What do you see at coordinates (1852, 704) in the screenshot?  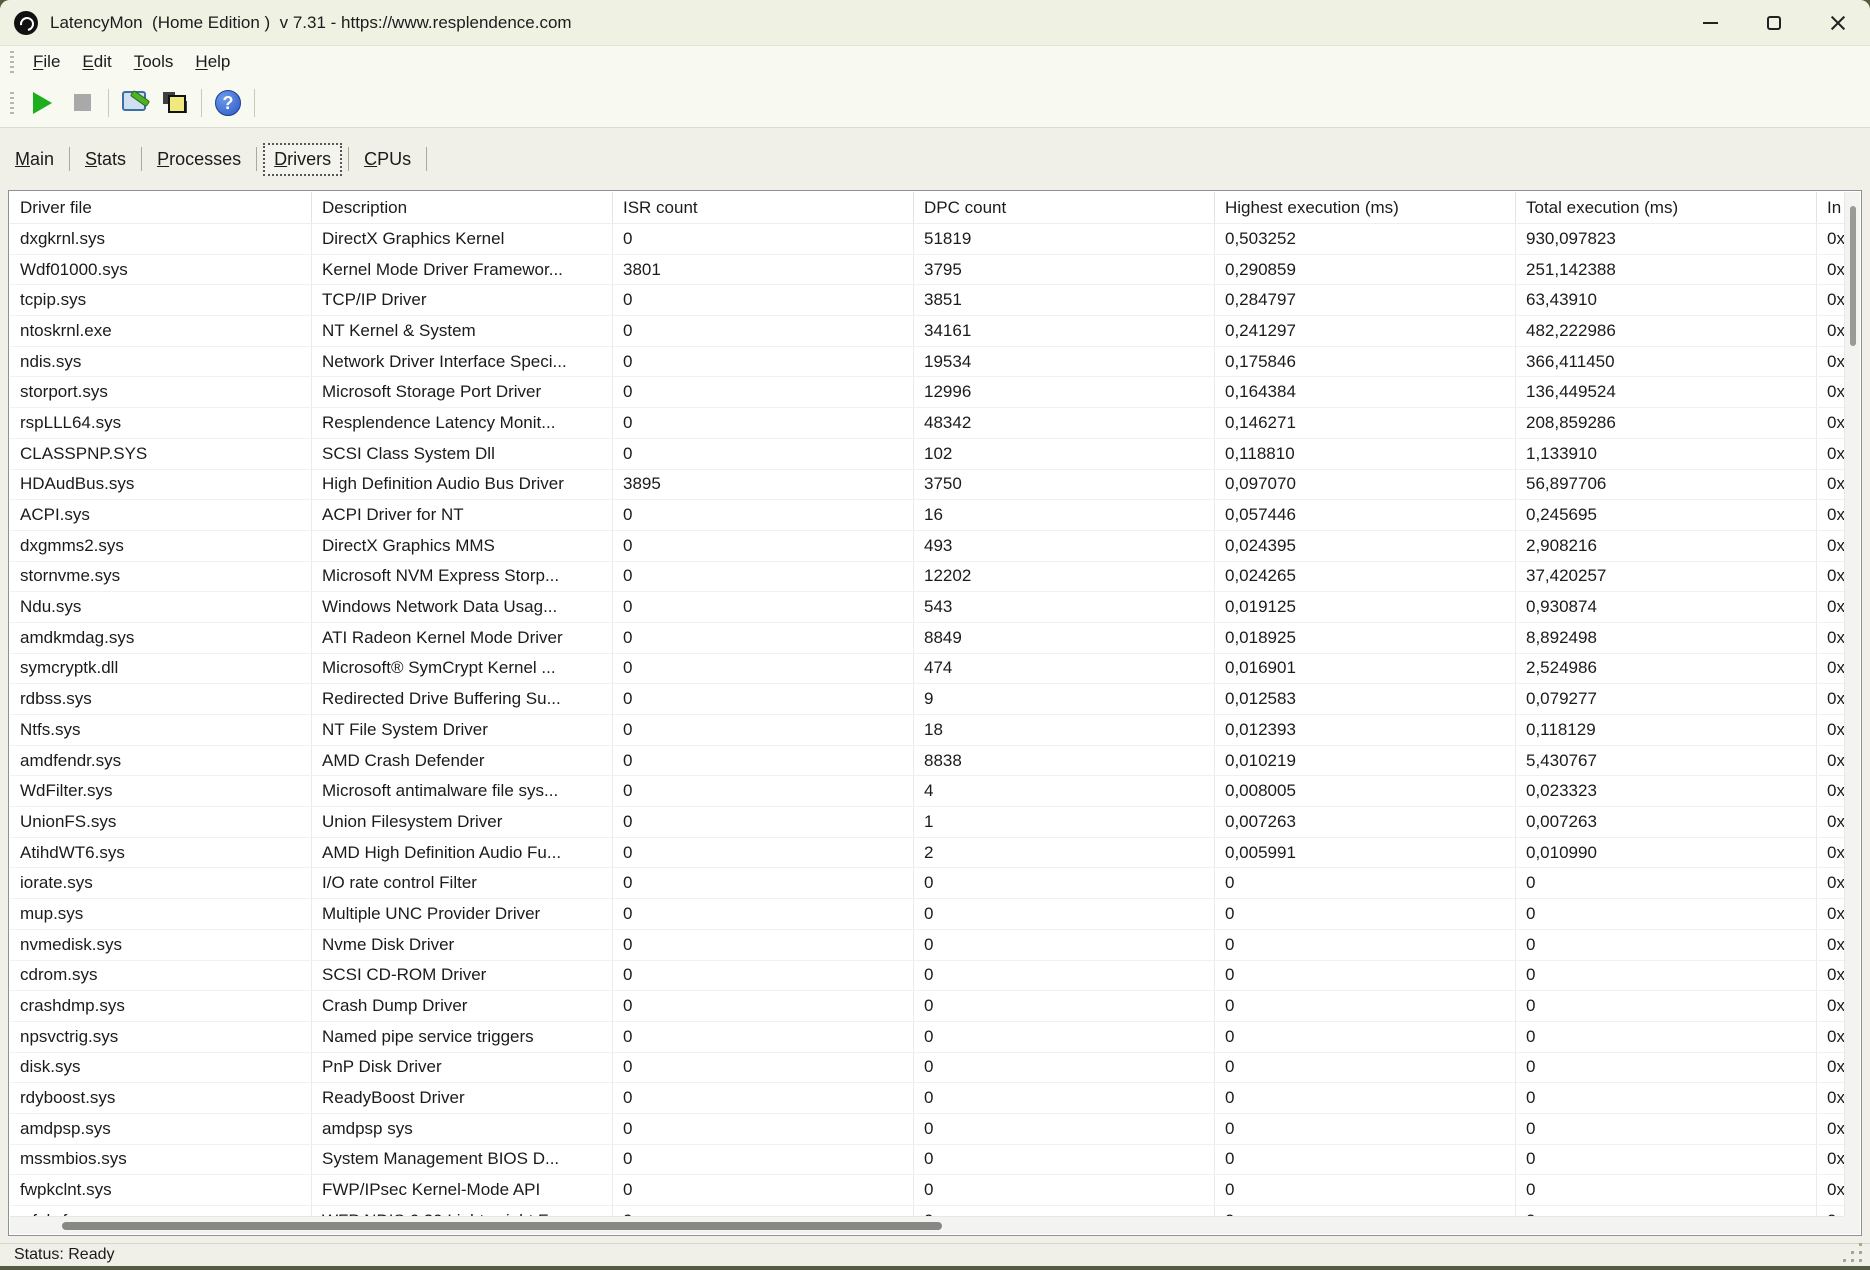 I see `vertical-scrollbar` at bounding box center [1852, 704].